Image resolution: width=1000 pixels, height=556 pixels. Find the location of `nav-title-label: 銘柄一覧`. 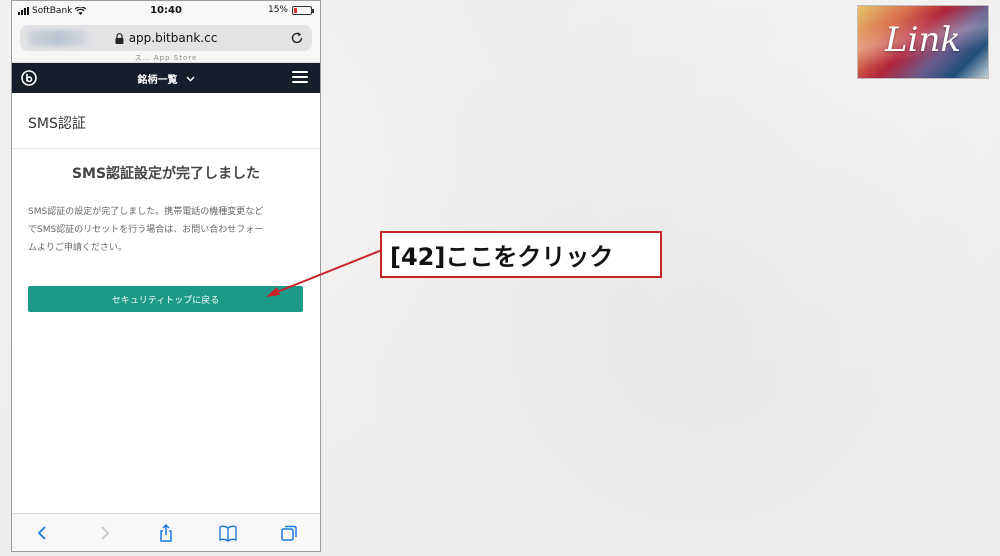

nav-title-label: 銘柄一覧 is located at coordinates (157, 80).